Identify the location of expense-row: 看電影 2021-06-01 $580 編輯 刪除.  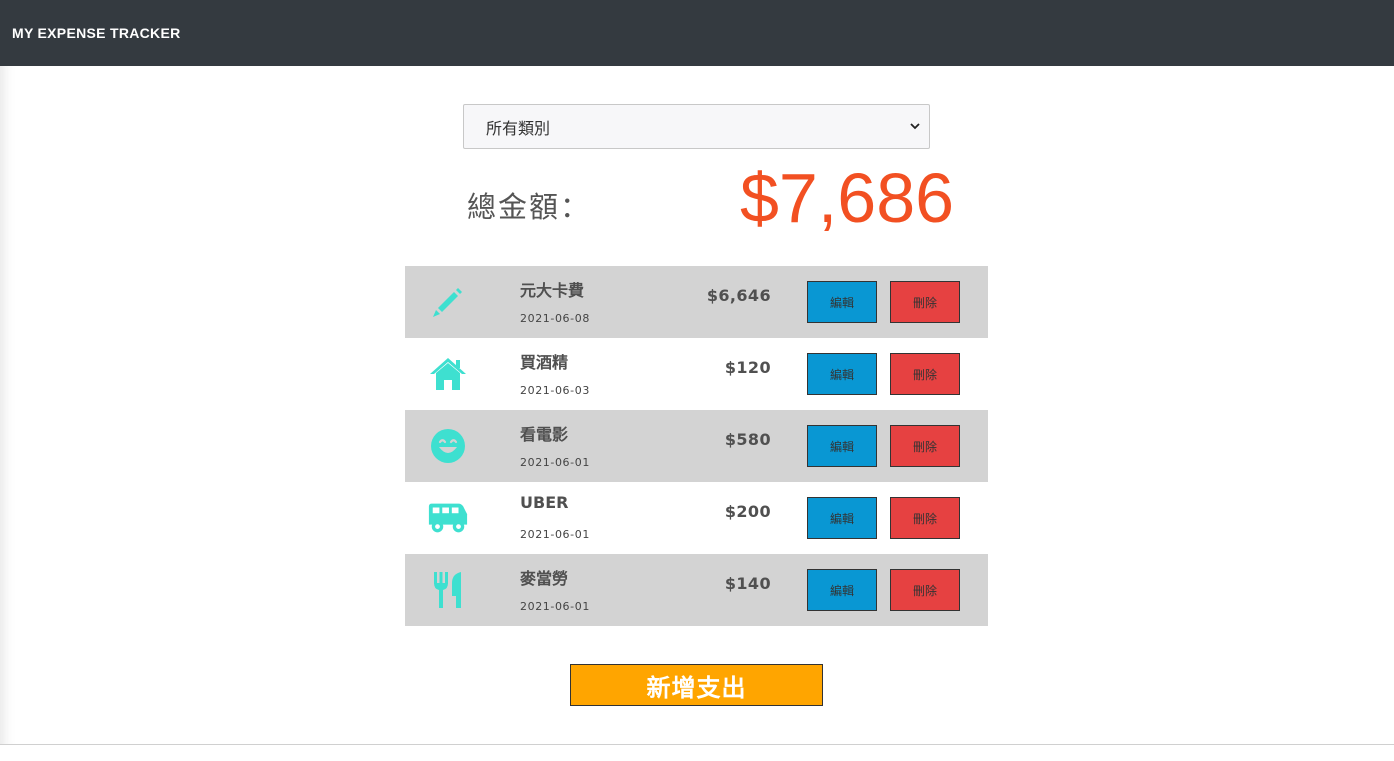
(696, 446).